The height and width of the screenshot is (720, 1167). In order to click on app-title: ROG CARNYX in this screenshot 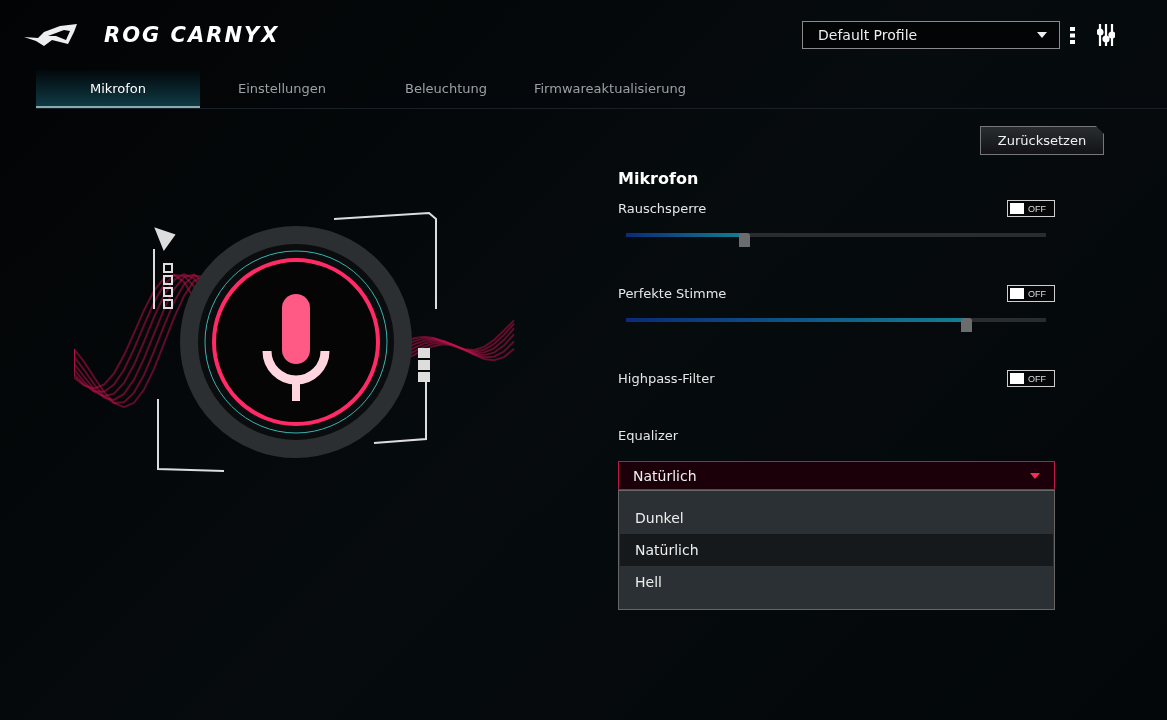, I will do `click(192, 35)`.